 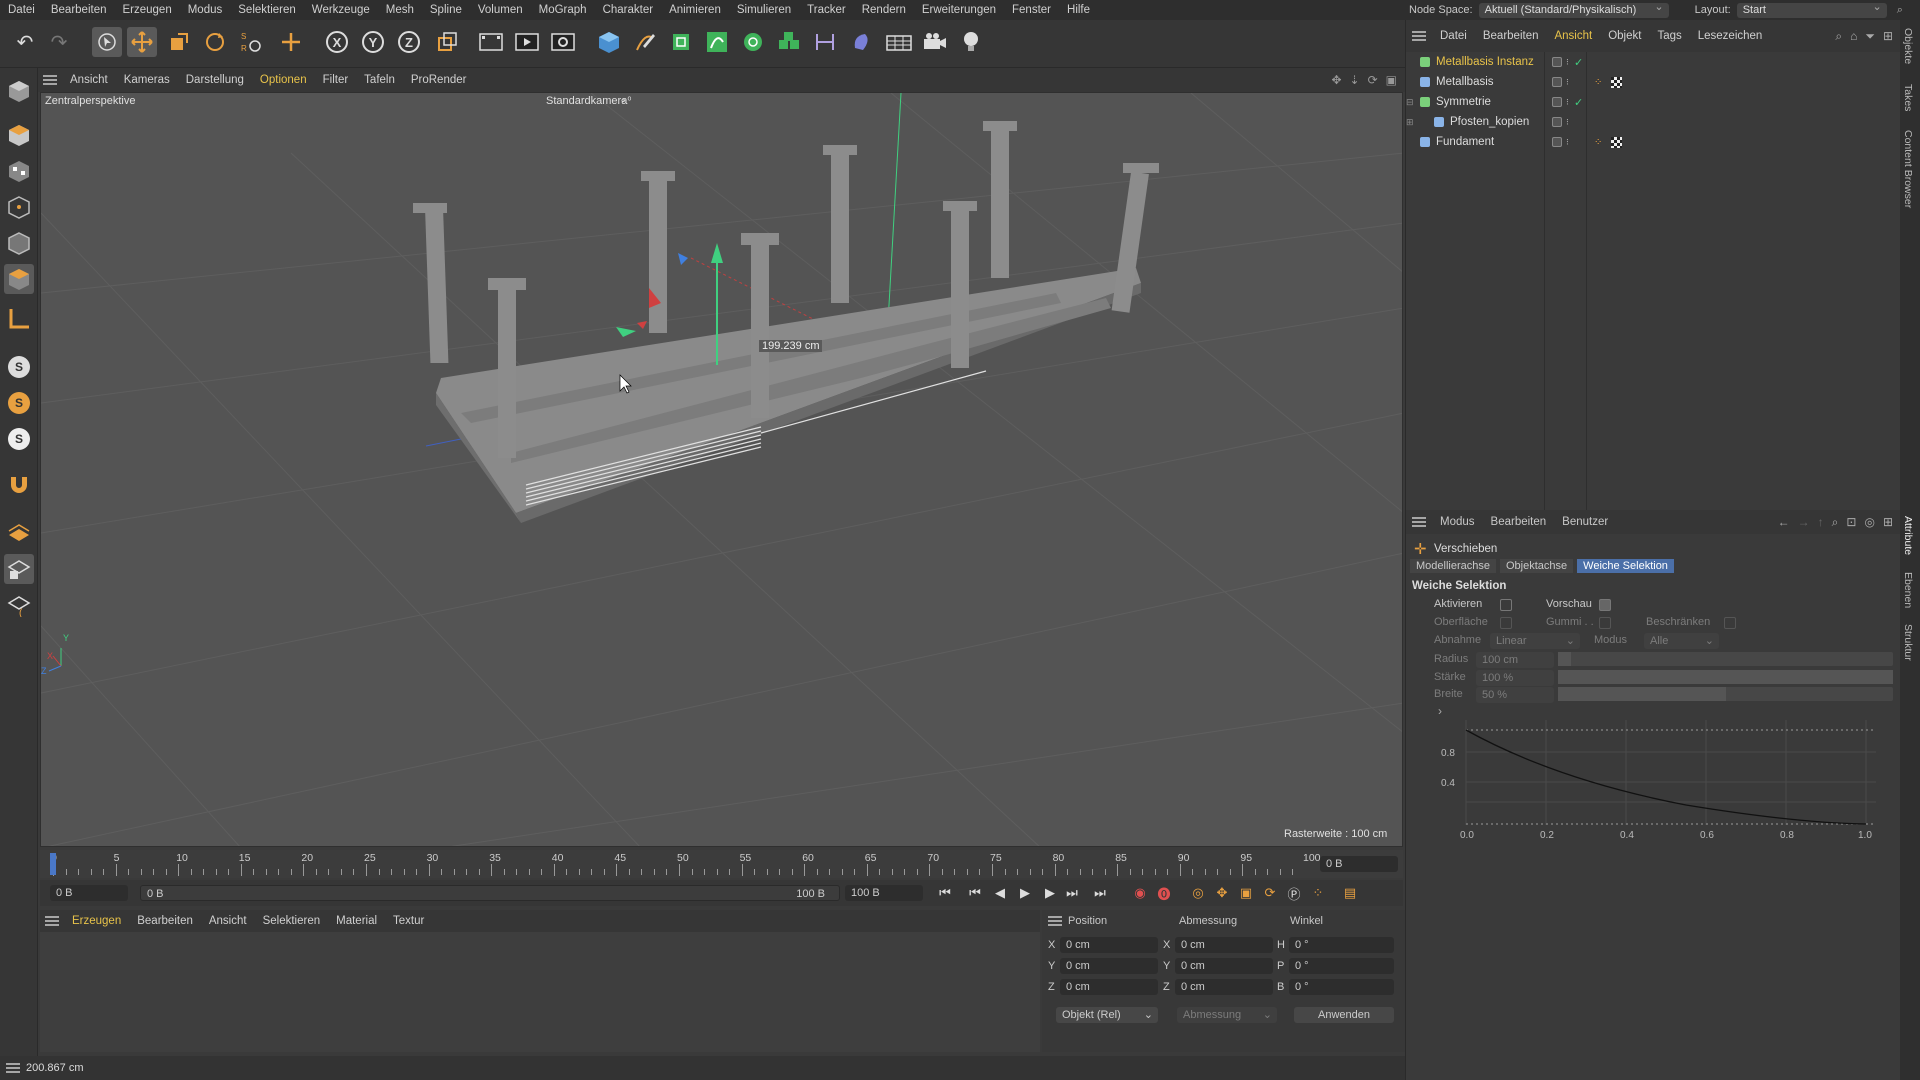 What do you see at coordinates (1359, 864) in the screenshot?
I see `current-frame-field: 0 B` at bounding box center [1359, 864].